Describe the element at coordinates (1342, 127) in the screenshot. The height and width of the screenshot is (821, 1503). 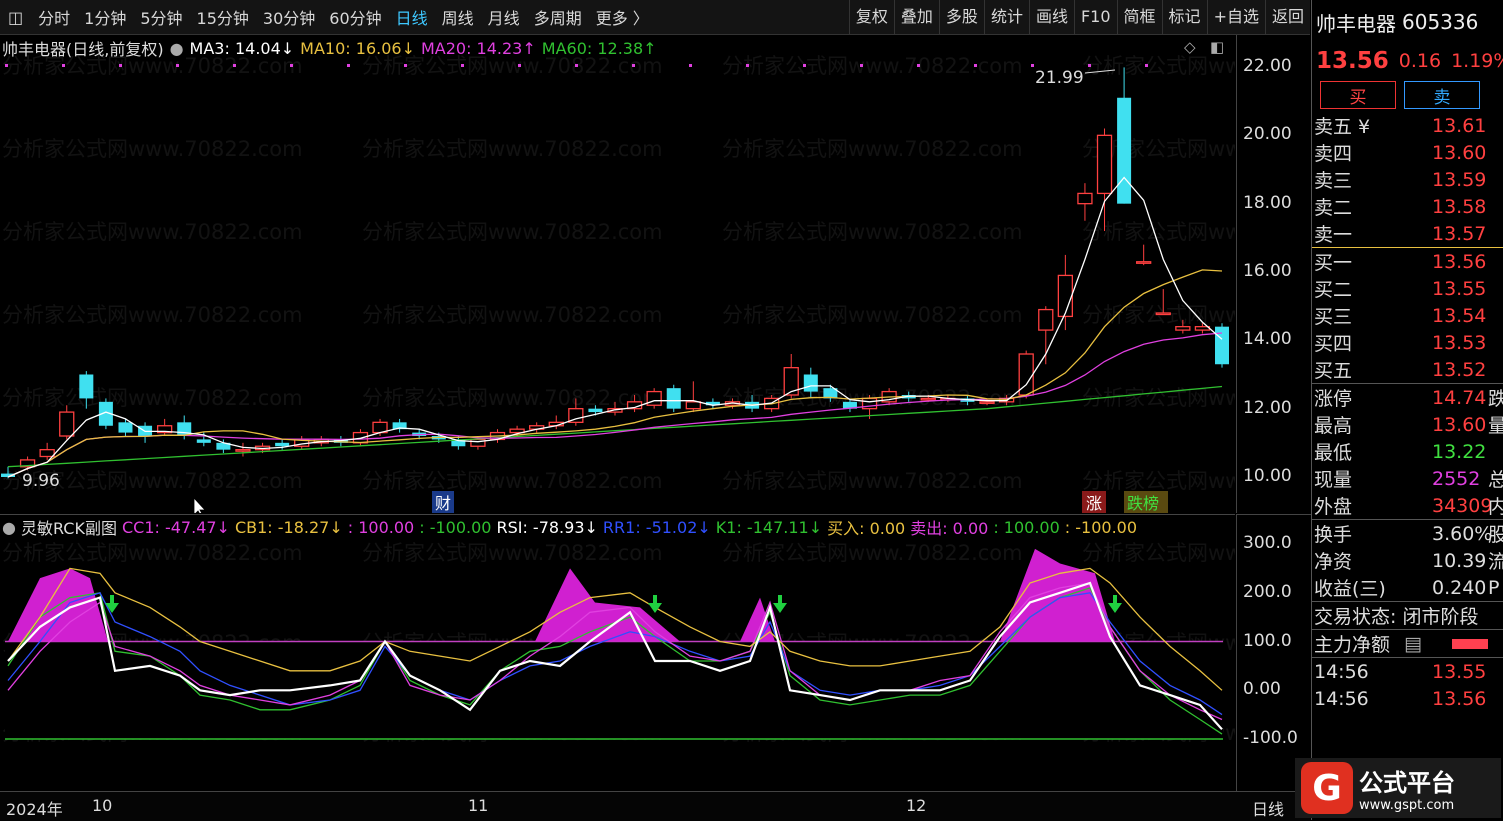
I see `ask-label: 卖五 ¥` at that location.